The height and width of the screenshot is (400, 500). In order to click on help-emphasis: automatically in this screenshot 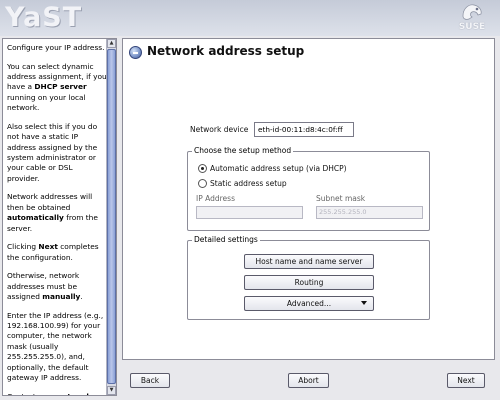, I will do `click(35, 218)`.